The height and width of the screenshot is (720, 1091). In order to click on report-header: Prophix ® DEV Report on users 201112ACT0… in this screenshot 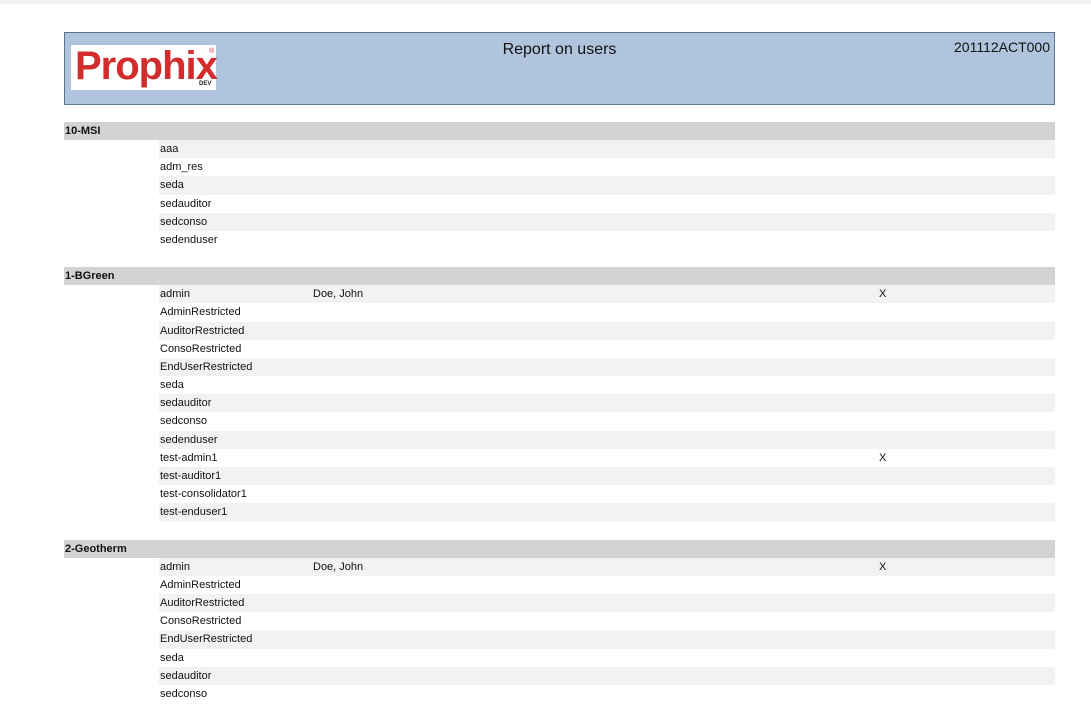, I will do `click(559, 68)`.